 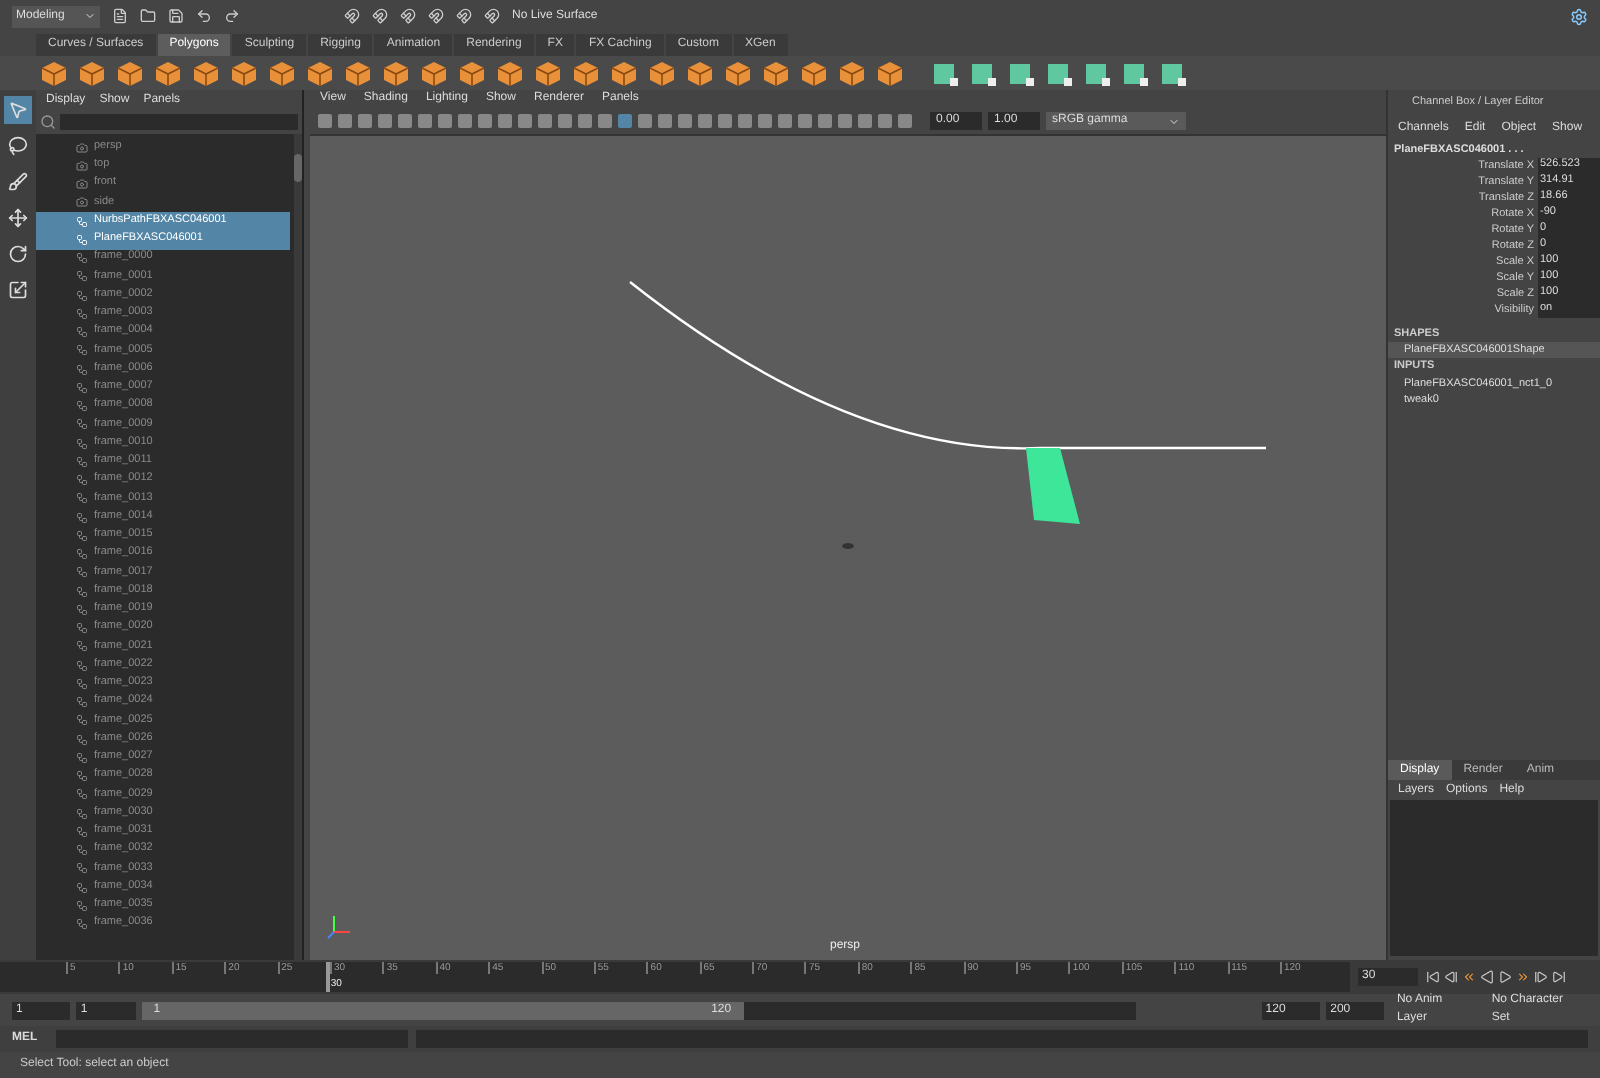 I want to click on axis-icon, so click(x=339, y=927).